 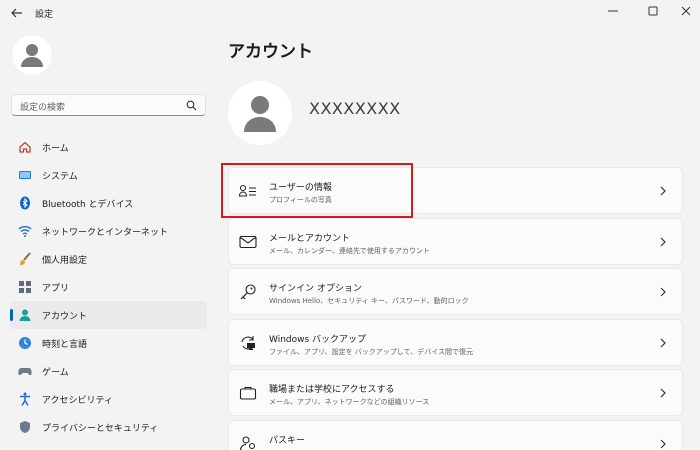 I want to click on sidebar-item-label: システム, so click(x=60, y=177).